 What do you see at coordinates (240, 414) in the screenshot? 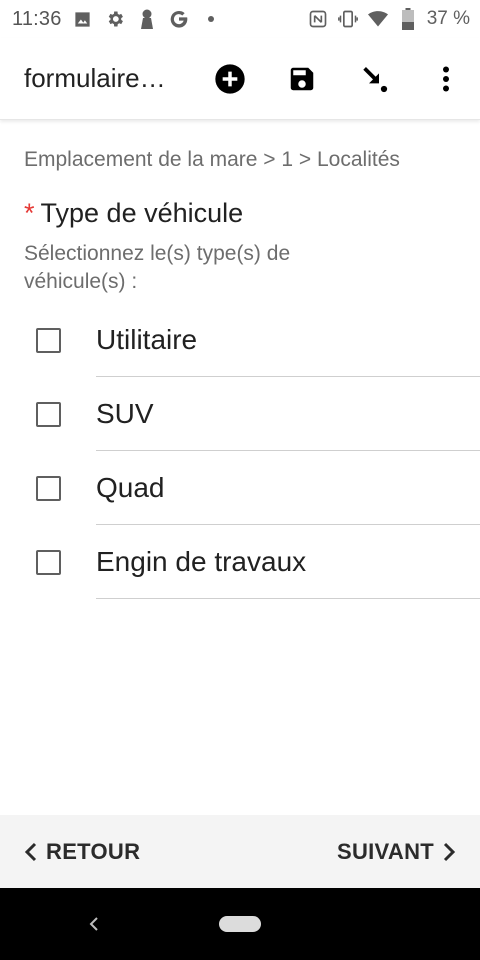
I see `option-suv: SUV` at bounding box center [240, 414].